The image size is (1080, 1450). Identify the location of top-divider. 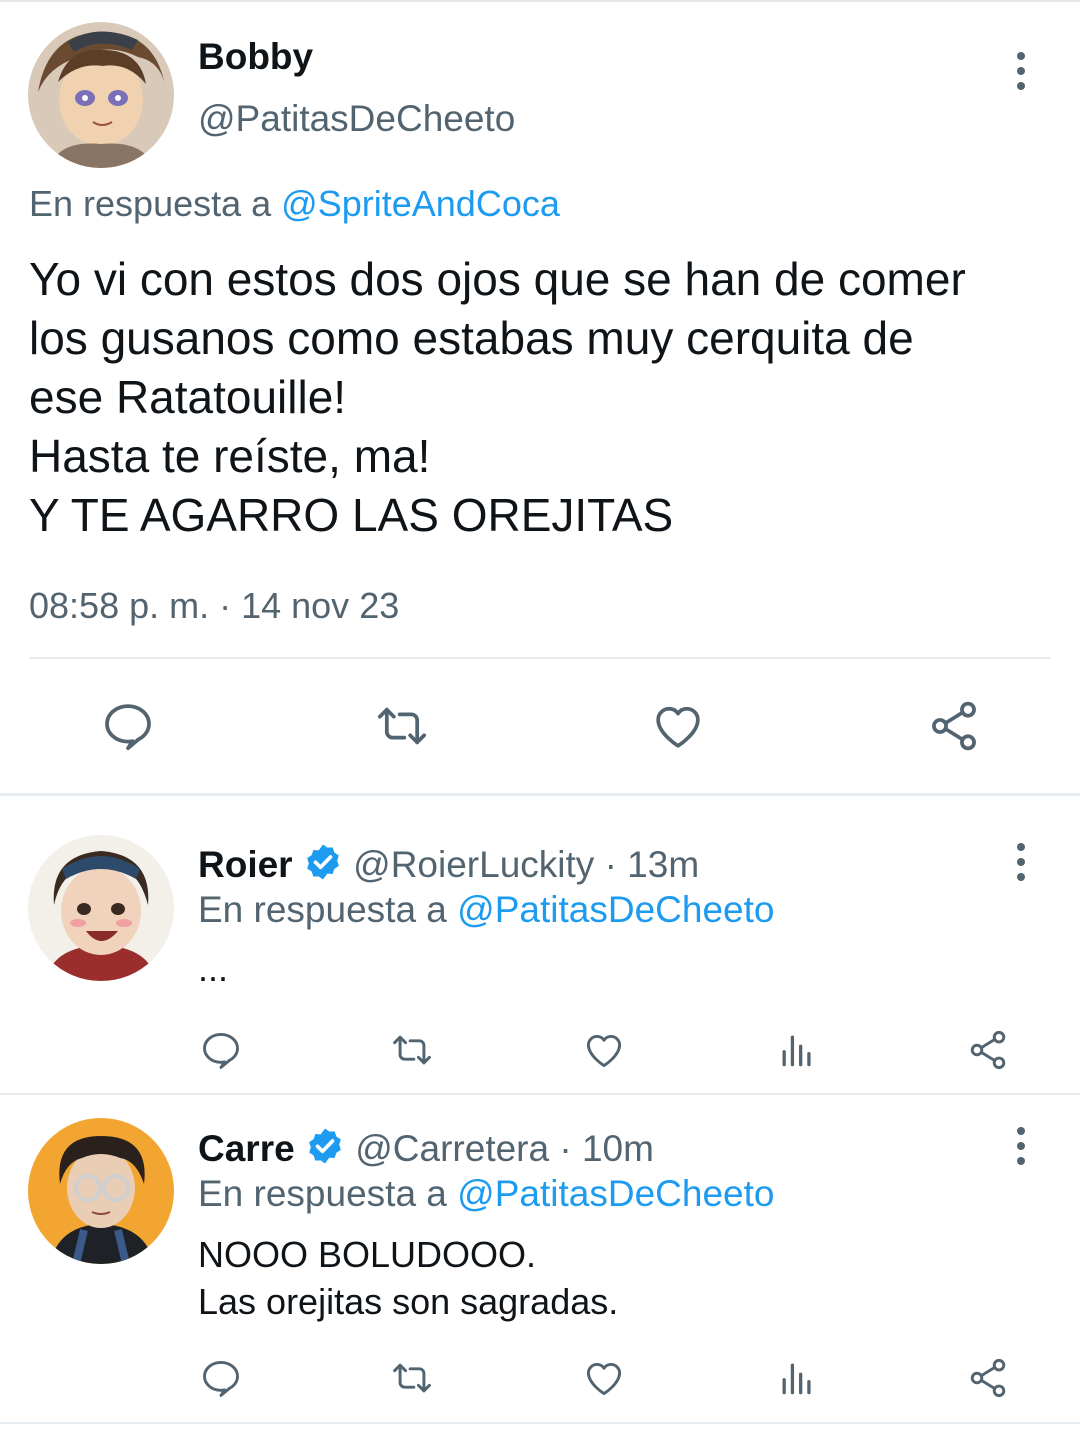
(540, 1).